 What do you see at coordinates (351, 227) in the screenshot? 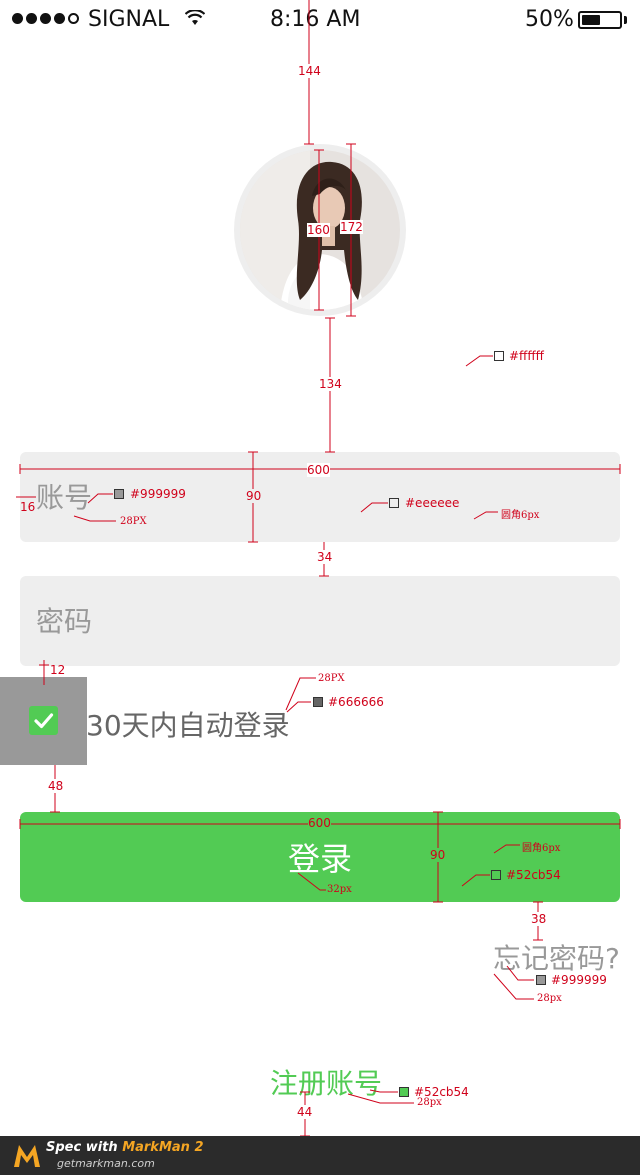
I see `annotation-label: 172` at bounding box center [351, 227].